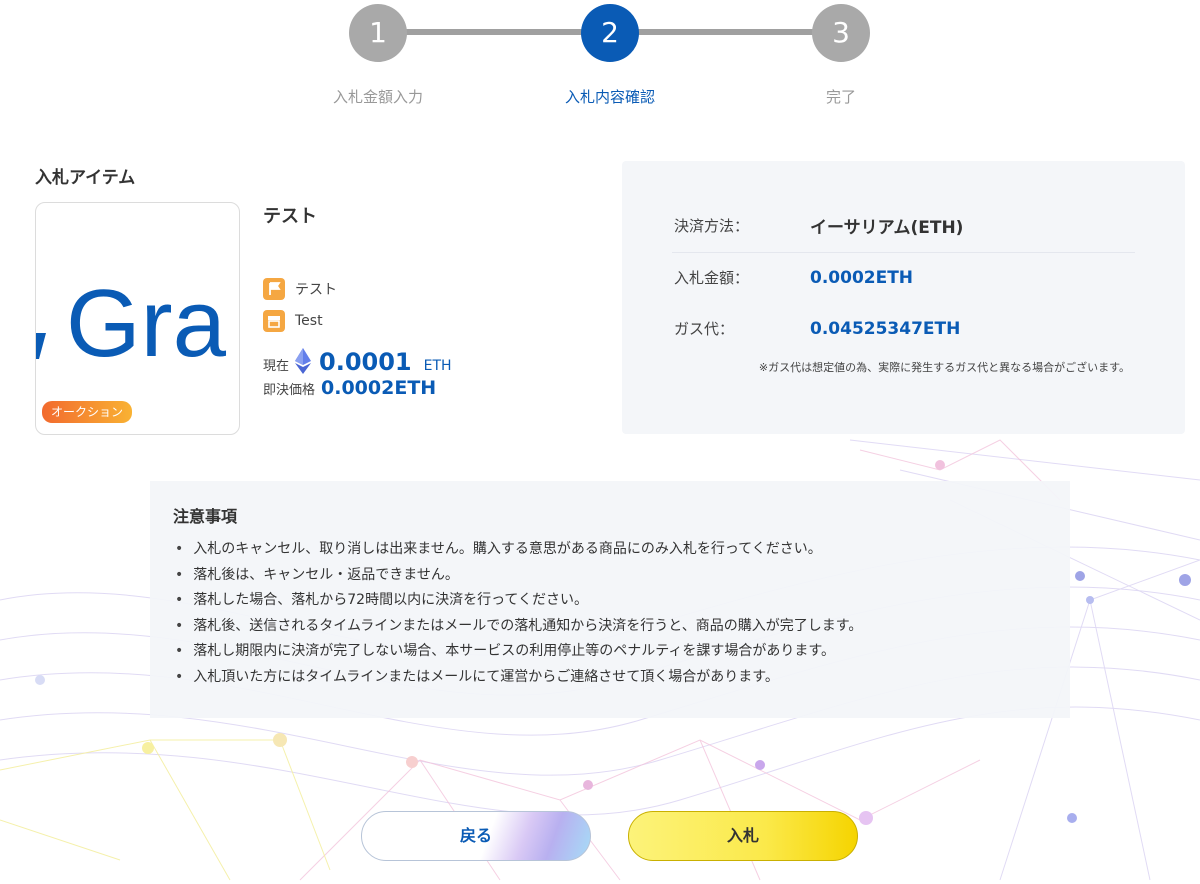 This screenshot has height=884, width=1200. I want to click on bid-amount-row: 入札金額： 0.0002ETH, so click(793, 277).